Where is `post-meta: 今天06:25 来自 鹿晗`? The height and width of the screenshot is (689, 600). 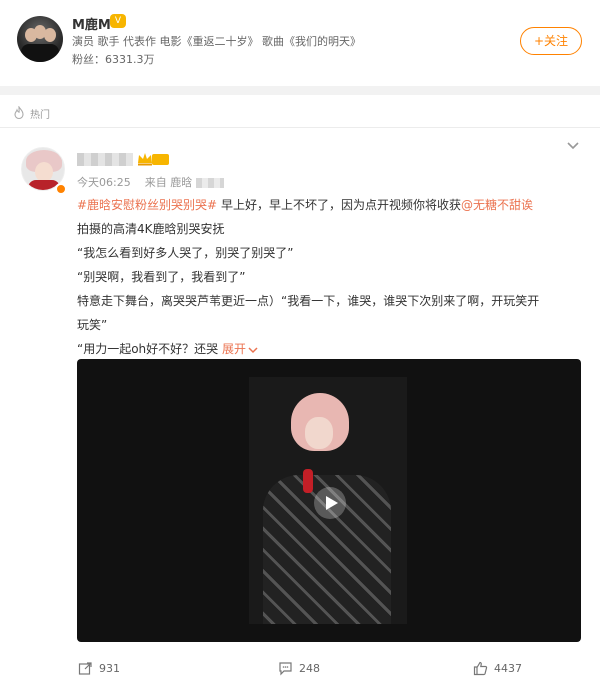
post-meta: 今天06:25 来自 鹿晗 is located at coordinates (150, 182).